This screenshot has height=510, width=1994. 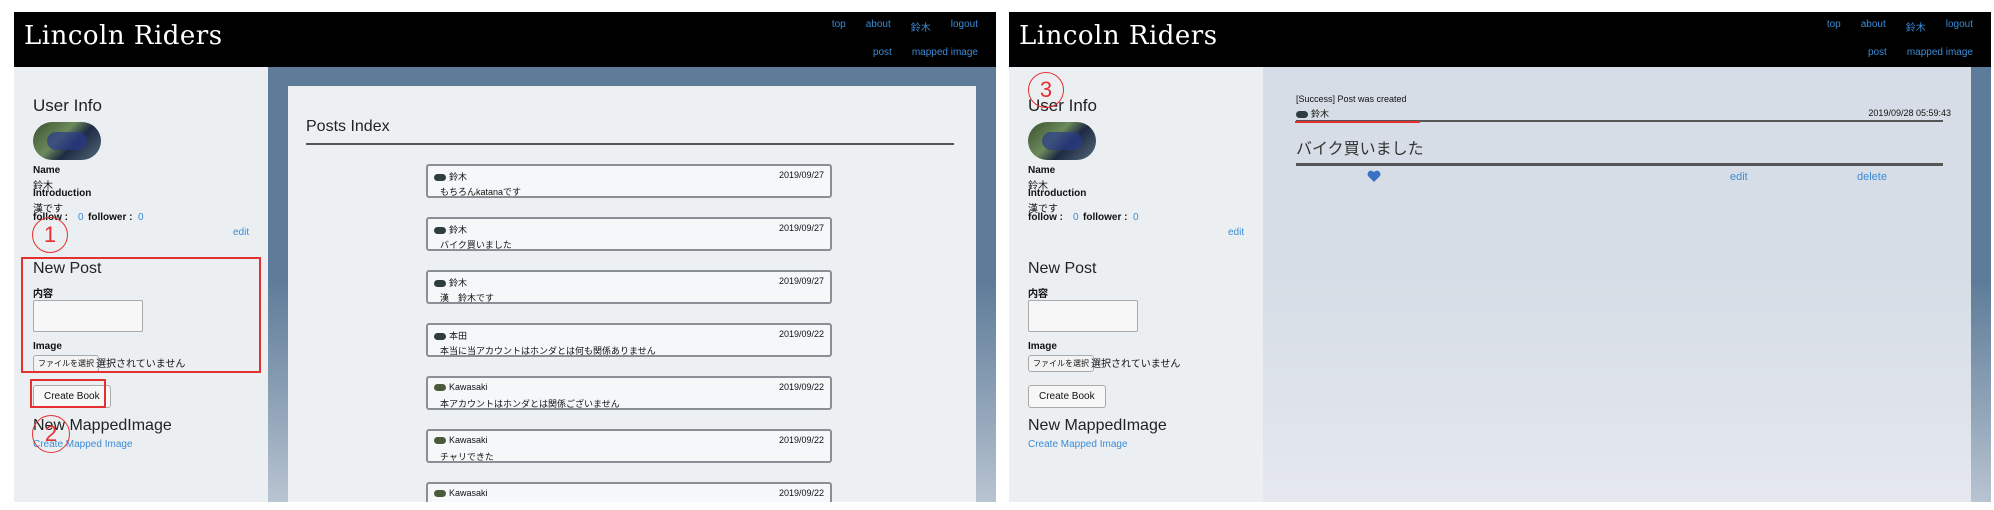 What do you see at coordinates (1057, 193) in the screenshot?
I see `intro-label: Introduction` at bounding box center [1057, 193].